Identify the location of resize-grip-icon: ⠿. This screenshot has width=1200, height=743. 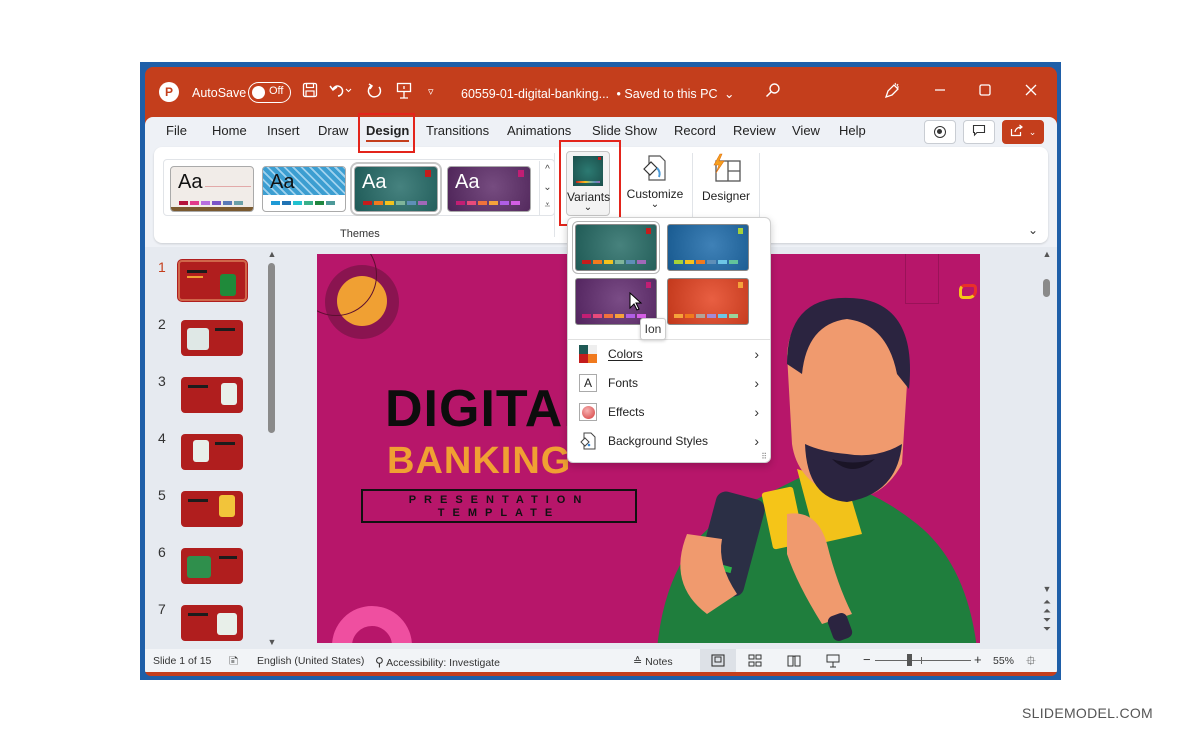
(764, 456).